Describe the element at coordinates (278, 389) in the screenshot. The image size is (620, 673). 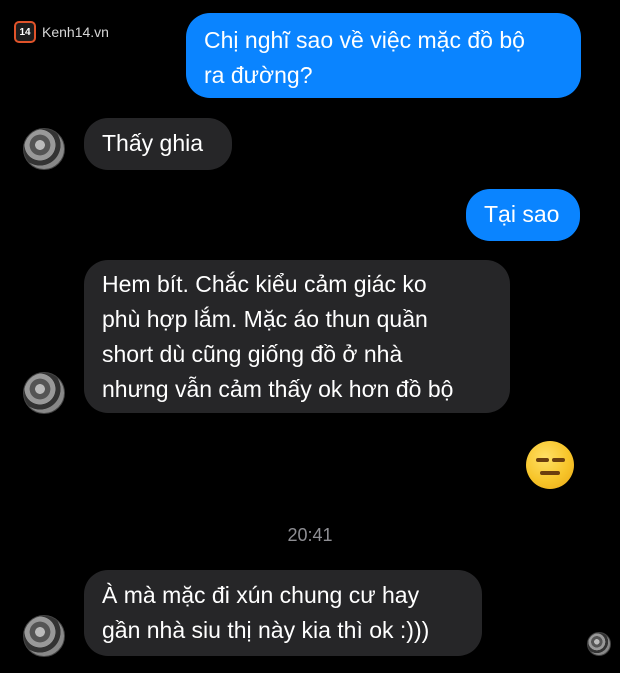
I see `message-line: nhưng vẫn cảm thấy ok hơn đồ bộ` at that location.